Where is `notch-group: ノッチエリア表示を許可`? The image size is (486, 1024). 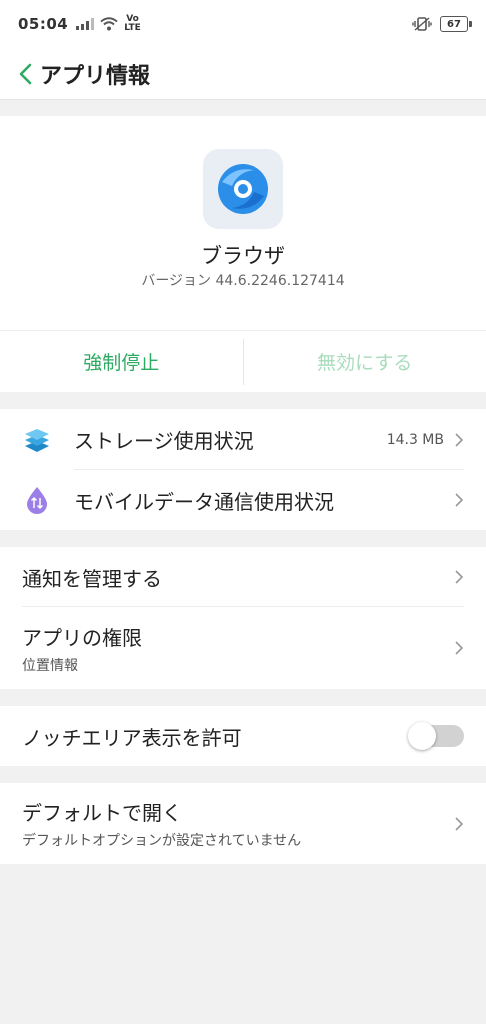 notch-group: ノッチエリア表示を許可 is located at coordinates (243, 736).